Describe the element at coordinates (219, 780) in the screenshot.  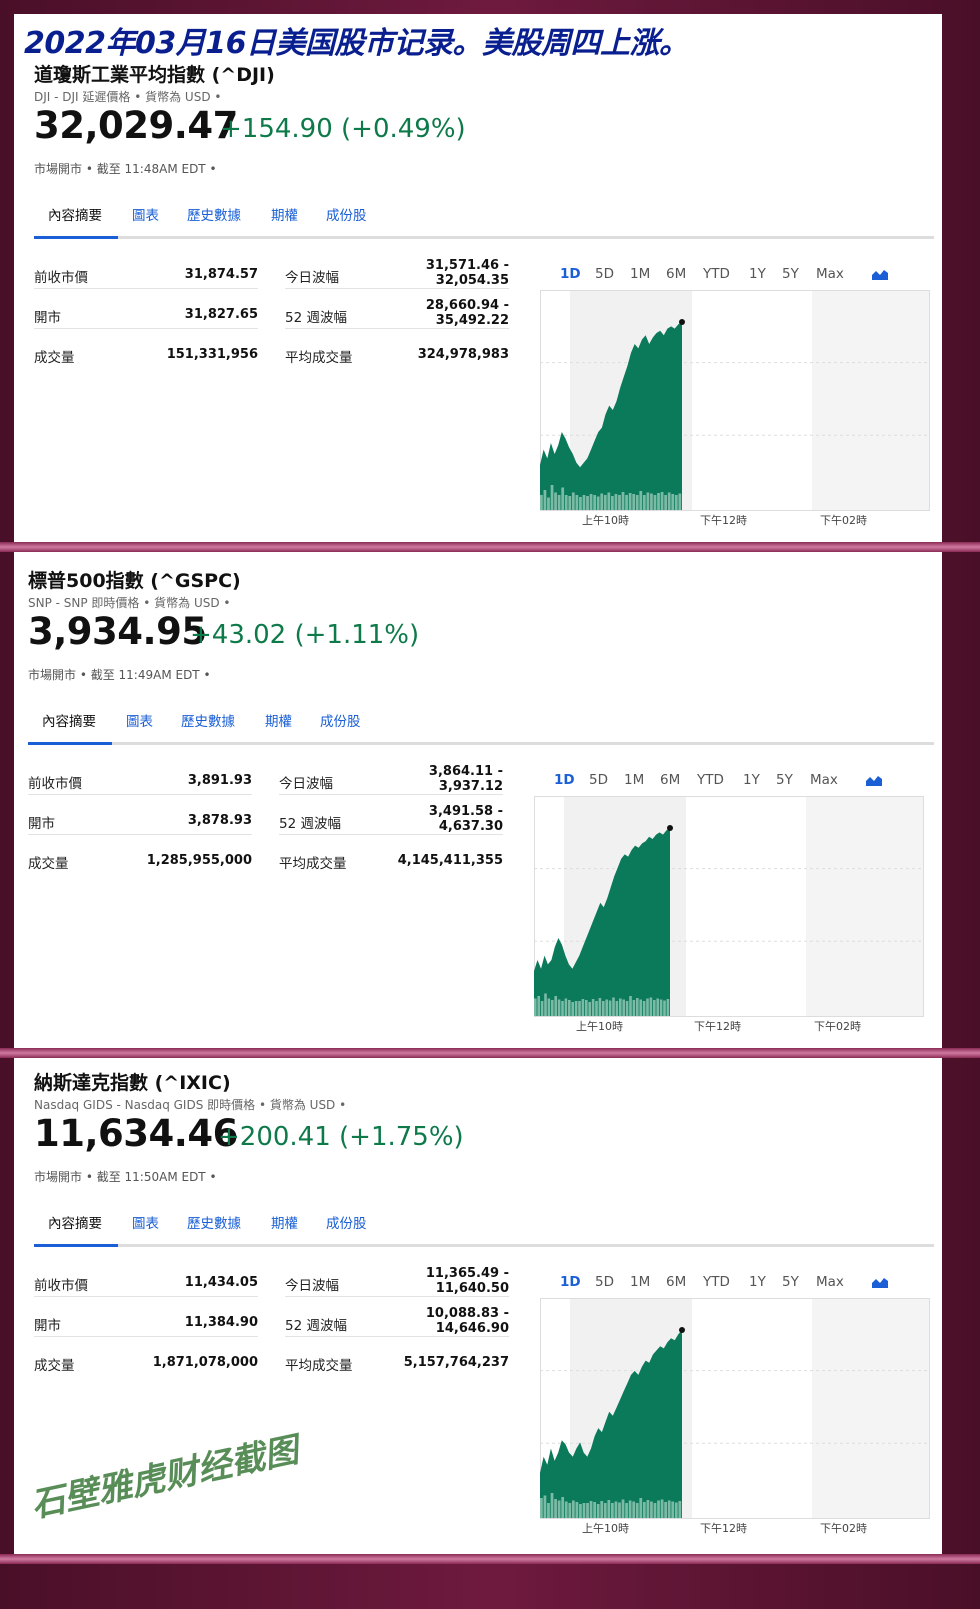
I see `stat-value: 3,891.93` at that location.